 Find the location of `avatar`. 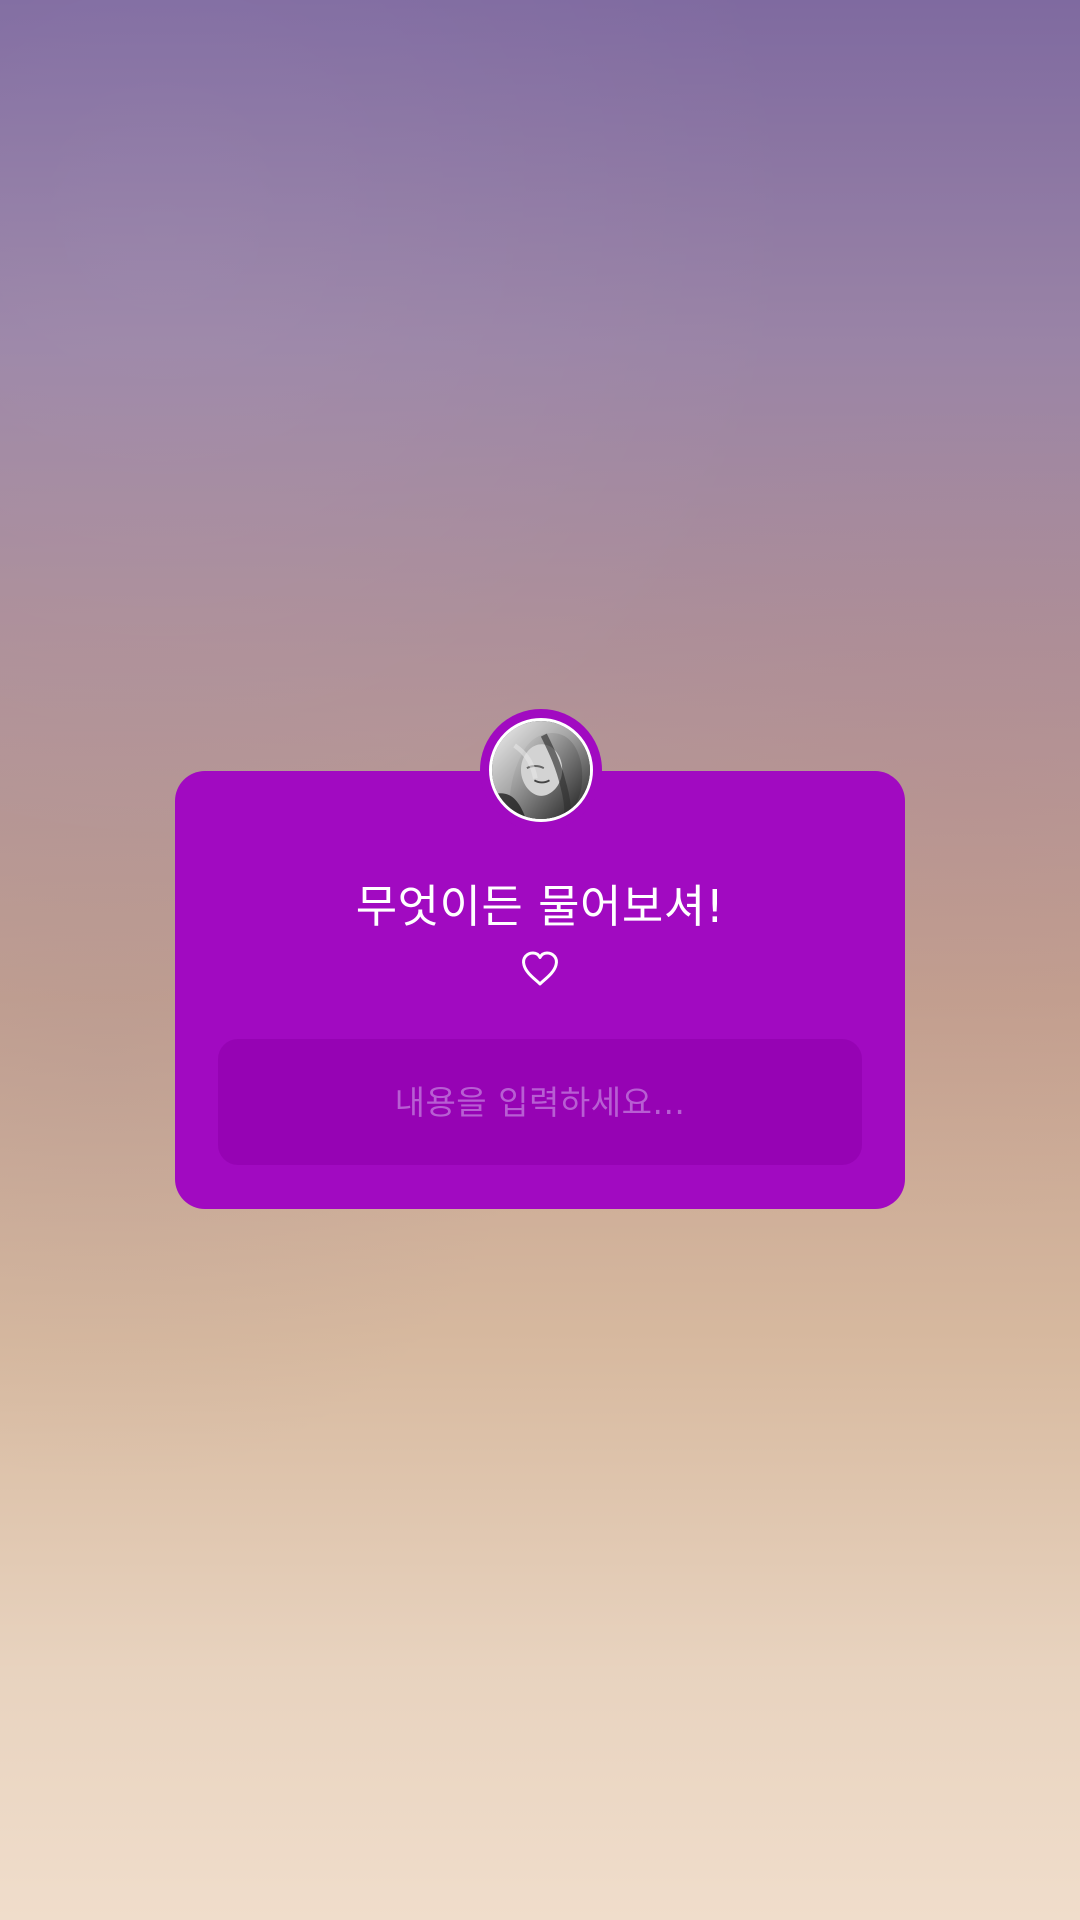

avatar is located at coordinates (541, 770).